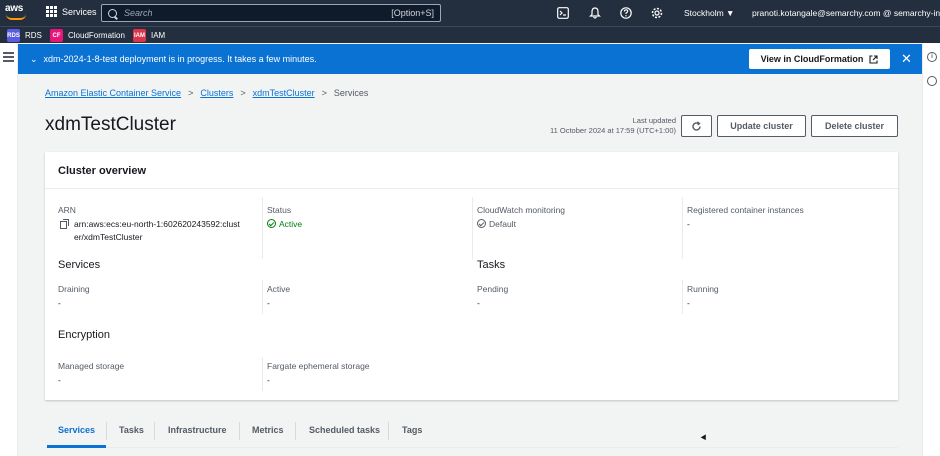 The height and width of the screenshot is (456, 940). Describe the element at coordinates (108, 237) in the screenshot. I see `arn-line-2: er/xdmTestCluster` at that location.